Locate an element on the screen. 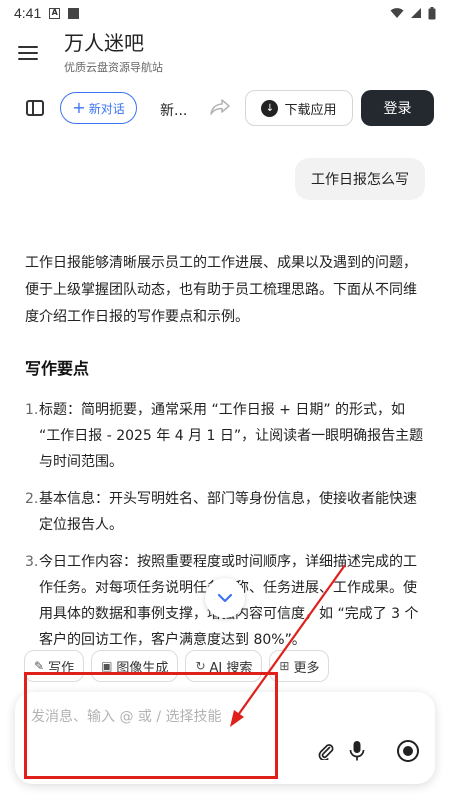  skill-chip-label: 图像生成 is located at coordinates (142, 668).